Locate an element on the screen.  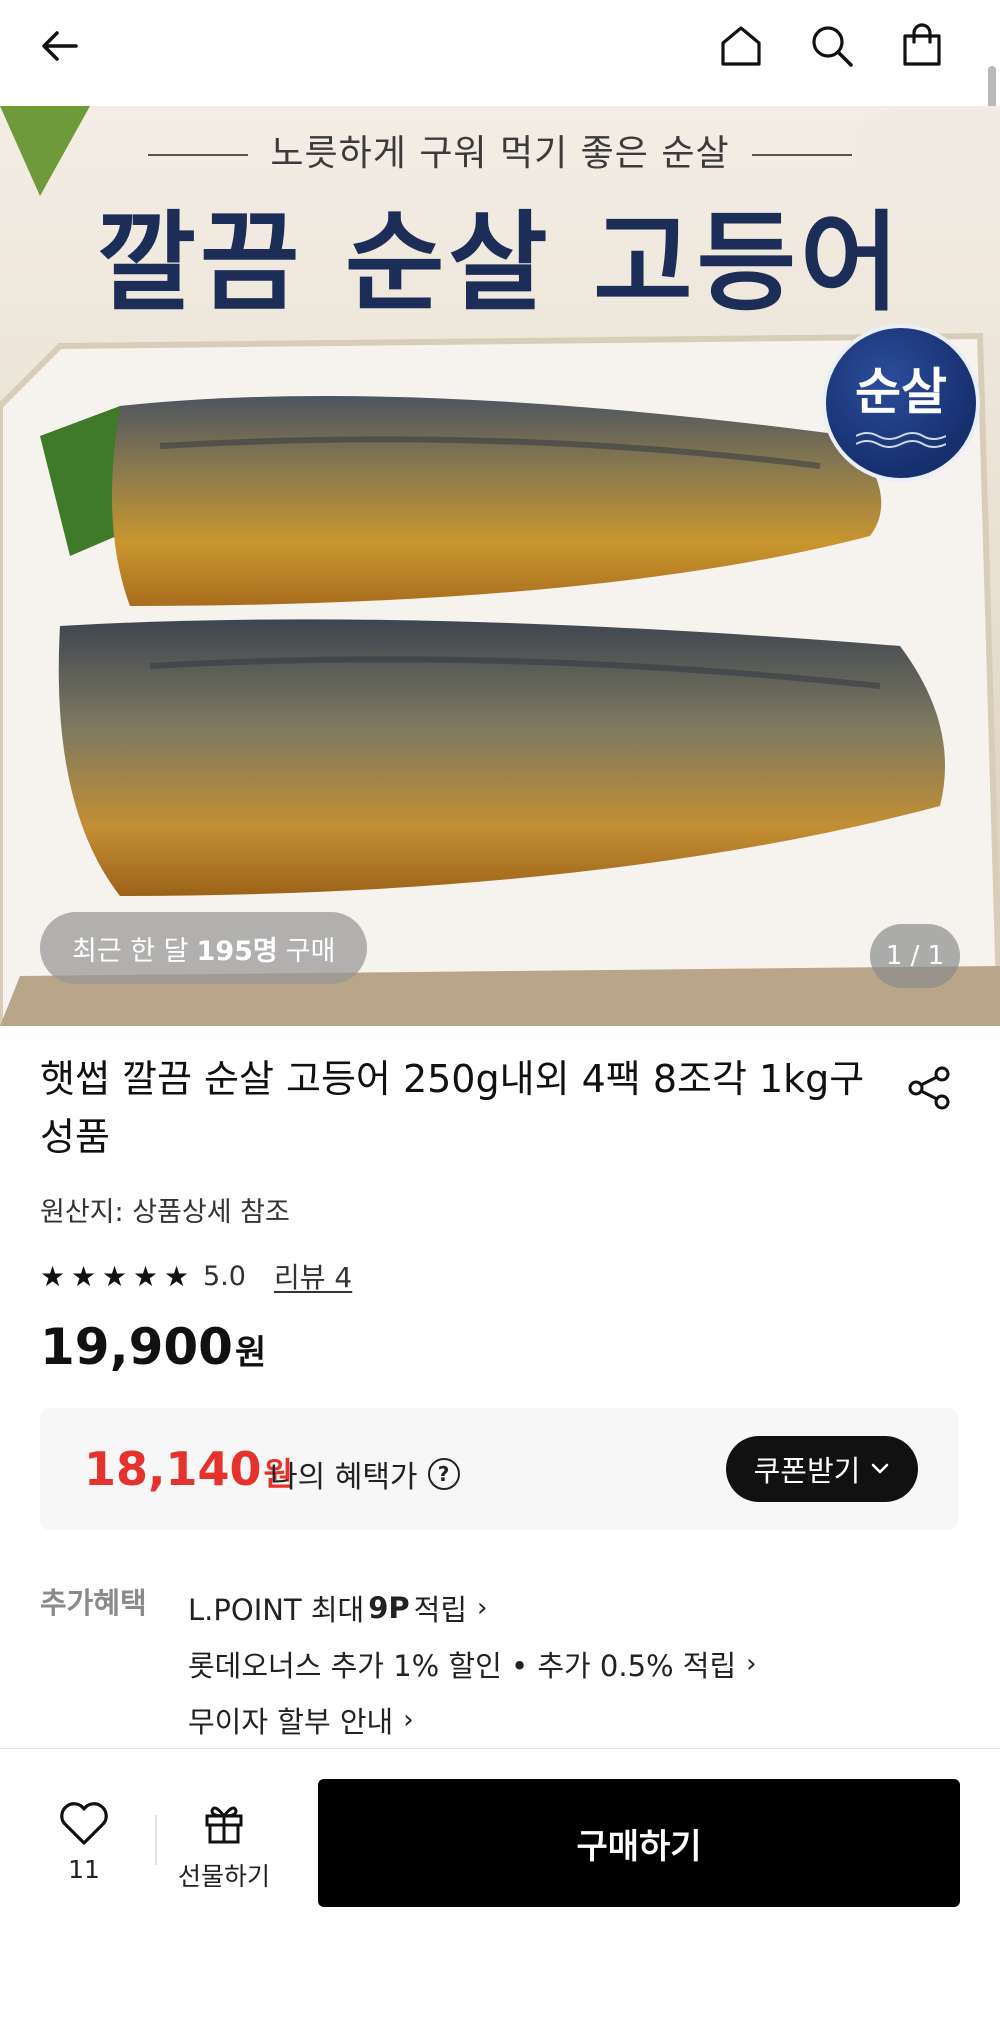
gift-label: 선물하기 is located at coordinates (223, 1876).